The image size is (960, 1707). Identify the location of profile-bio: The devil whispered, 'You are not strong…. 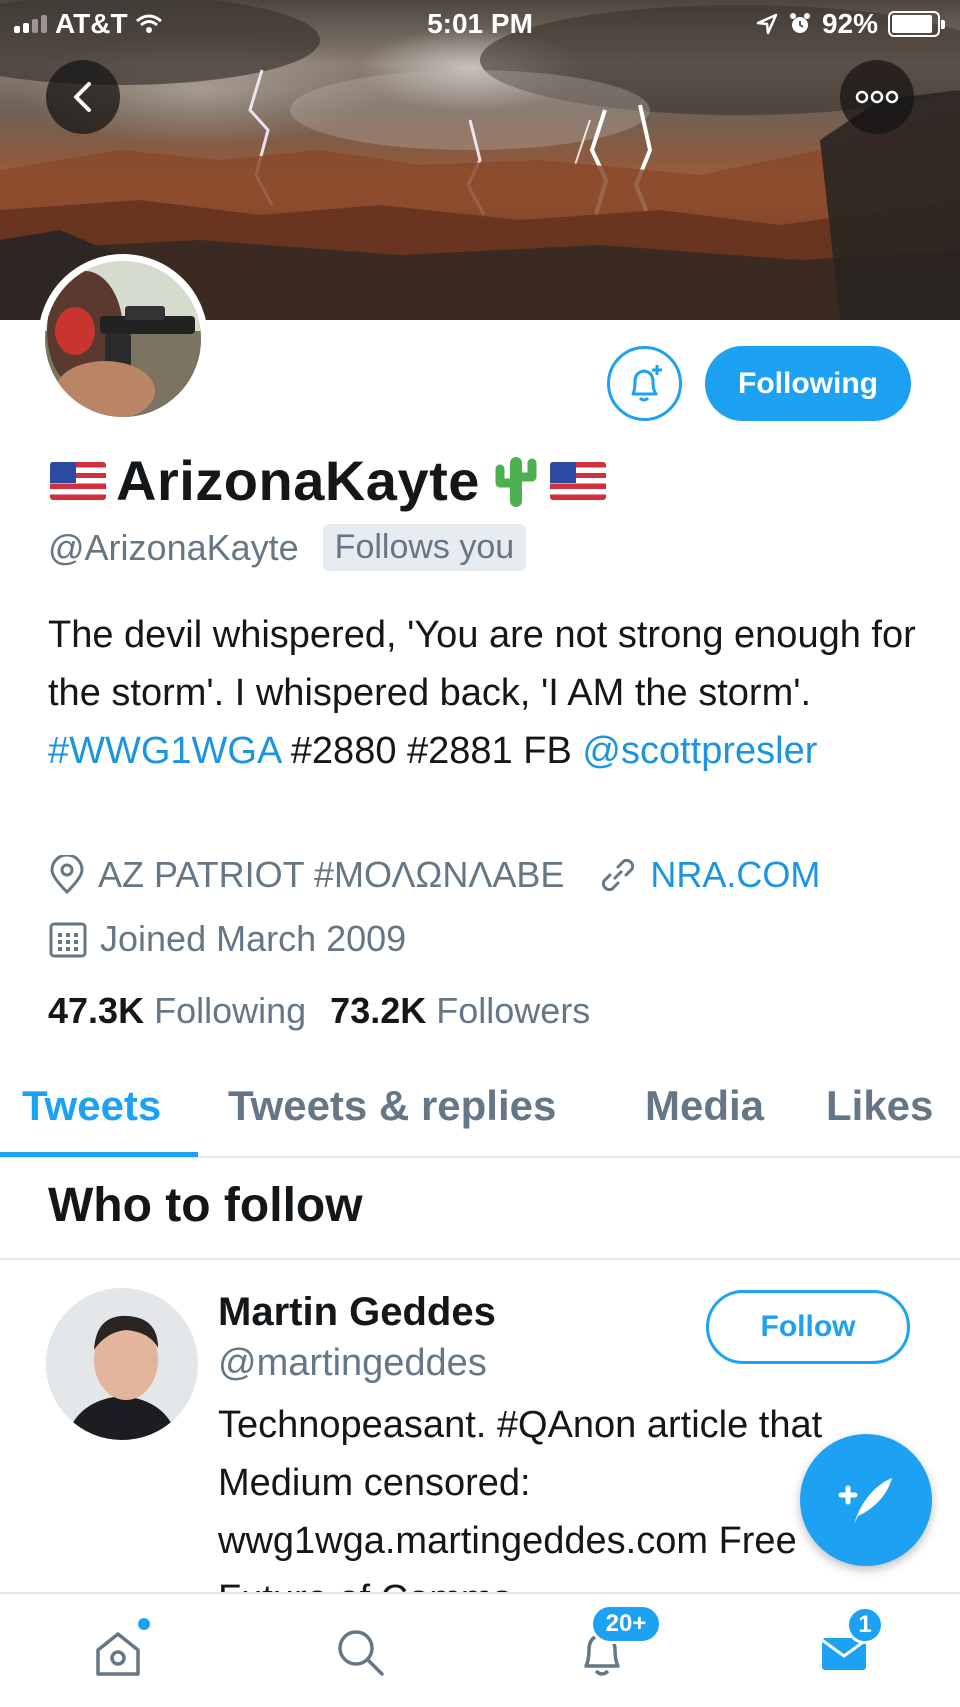
(488, 693).